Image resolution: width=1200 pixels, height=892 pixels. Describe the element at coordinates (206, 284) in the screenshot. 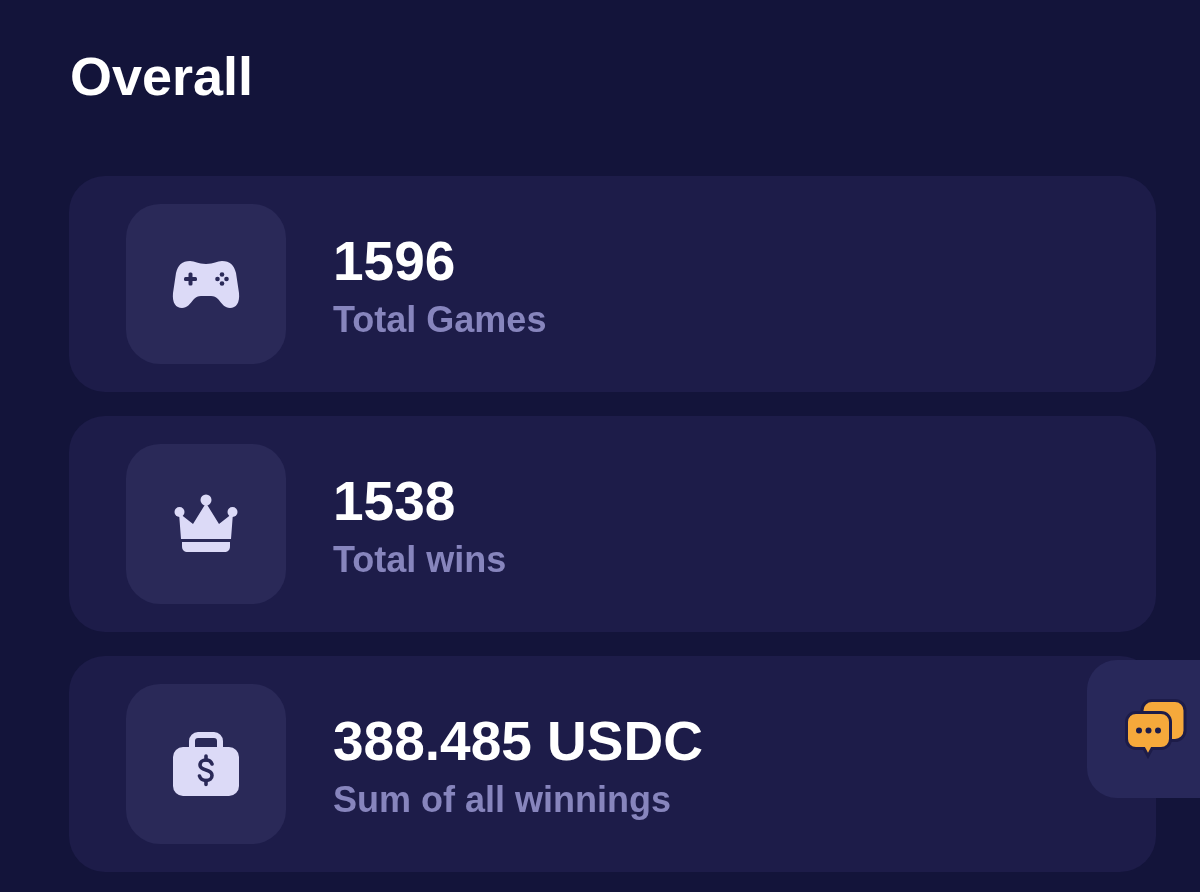

I see `gamepad-icon` at that location.